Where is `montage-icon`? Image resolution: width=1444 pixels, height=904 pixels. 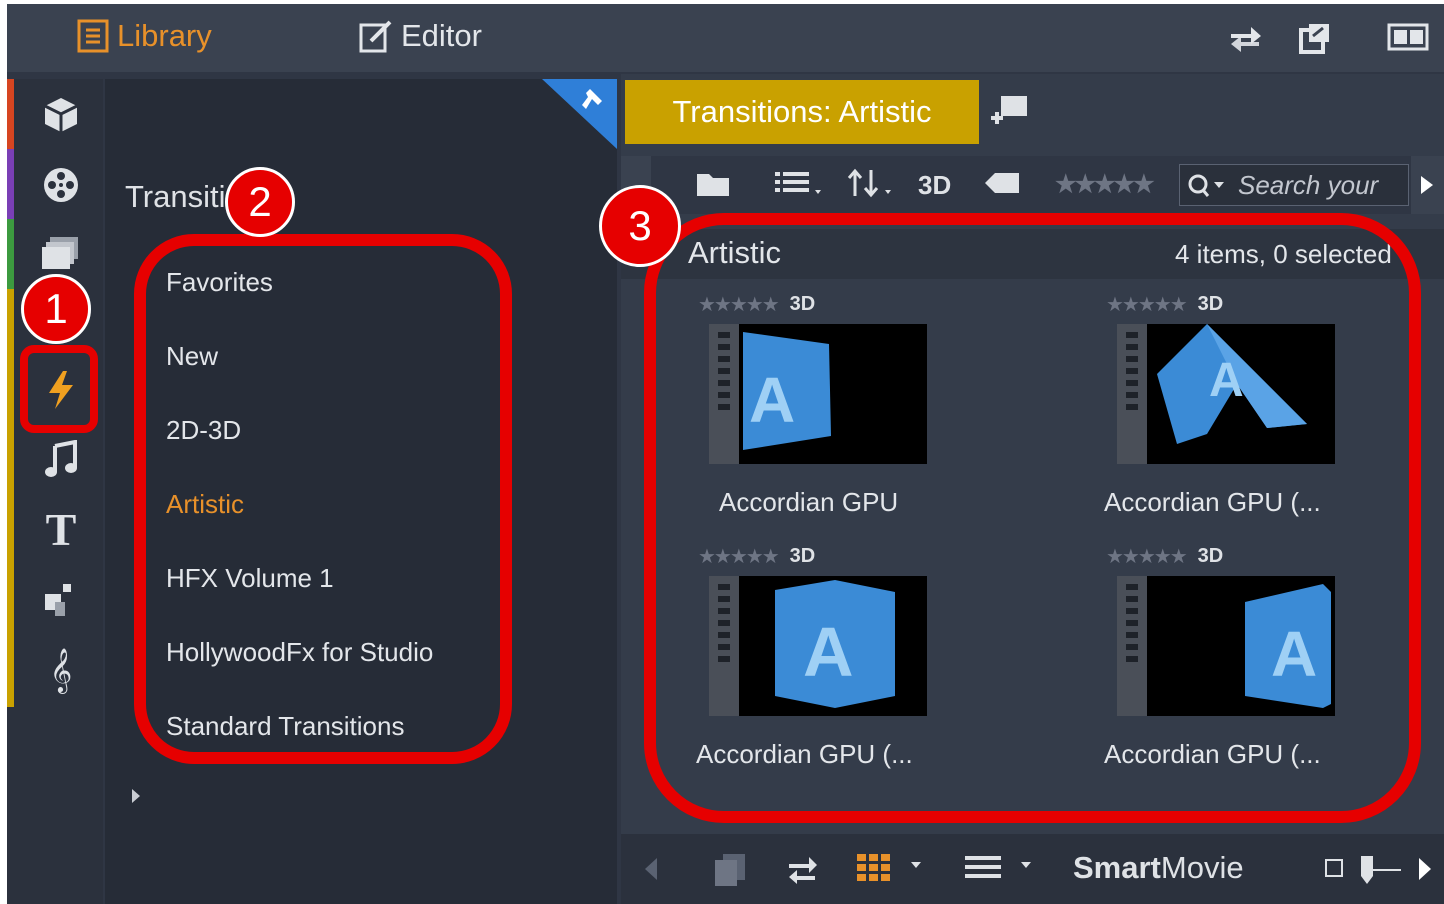 montage-icon is located at coordinates (61, 600).